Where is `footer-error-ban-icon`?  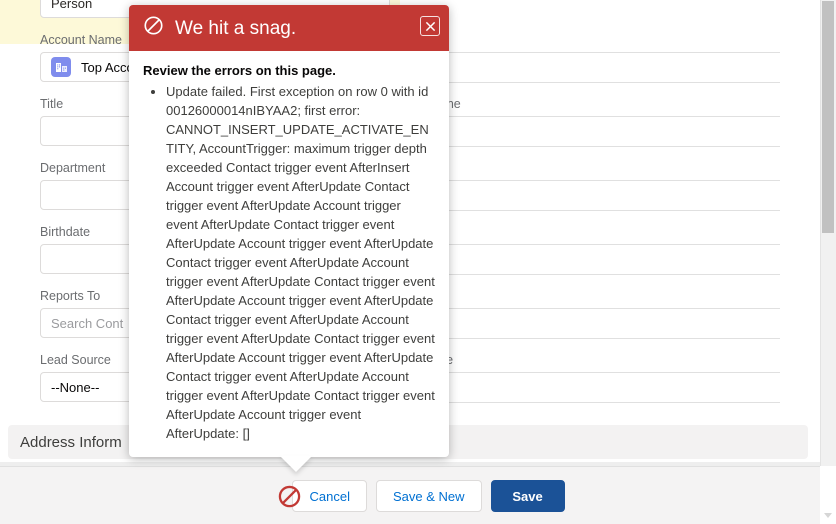 footer-error-ban-icon is located at coordinates (289, 496).